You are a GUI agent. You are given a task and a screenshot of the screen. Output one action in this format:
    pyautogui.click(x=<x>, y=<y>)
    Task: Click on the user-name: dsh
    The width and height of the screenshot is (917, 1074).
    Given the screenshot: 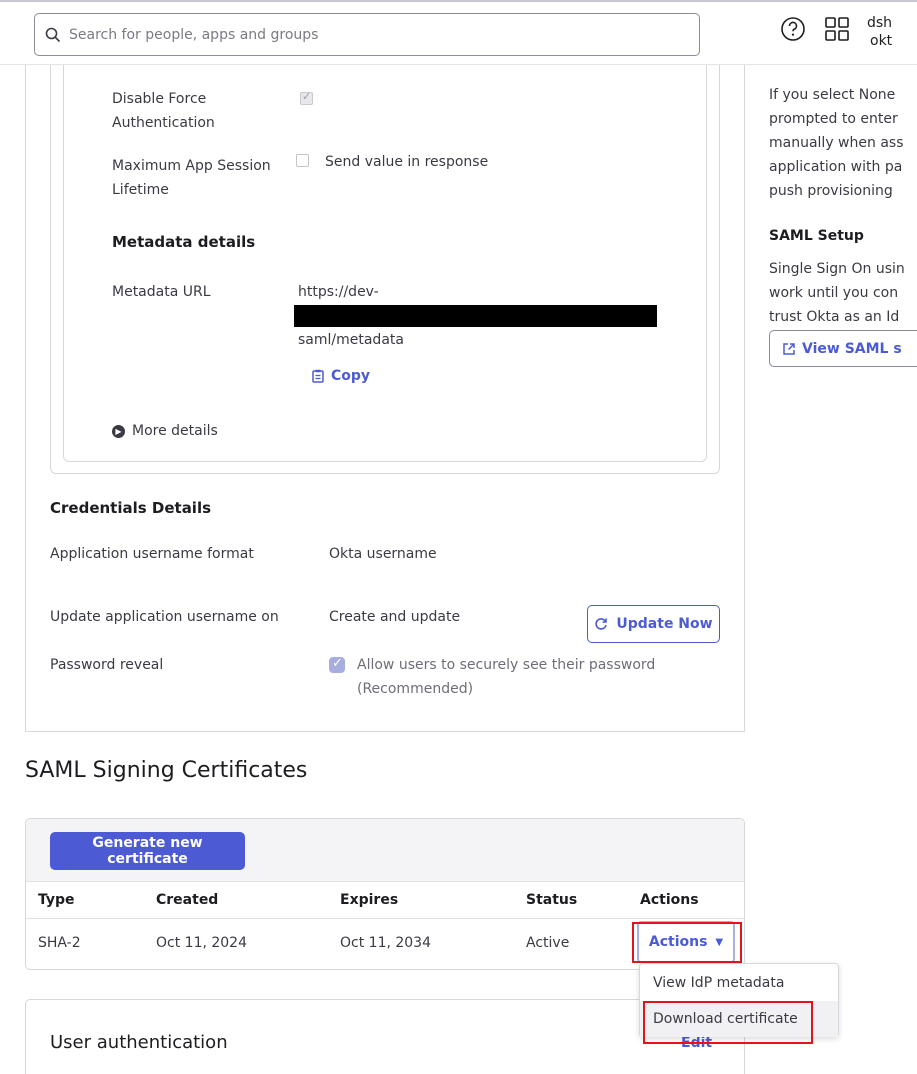 What is the action you would take?
    pyautogui.click(x=892, y=23)
    